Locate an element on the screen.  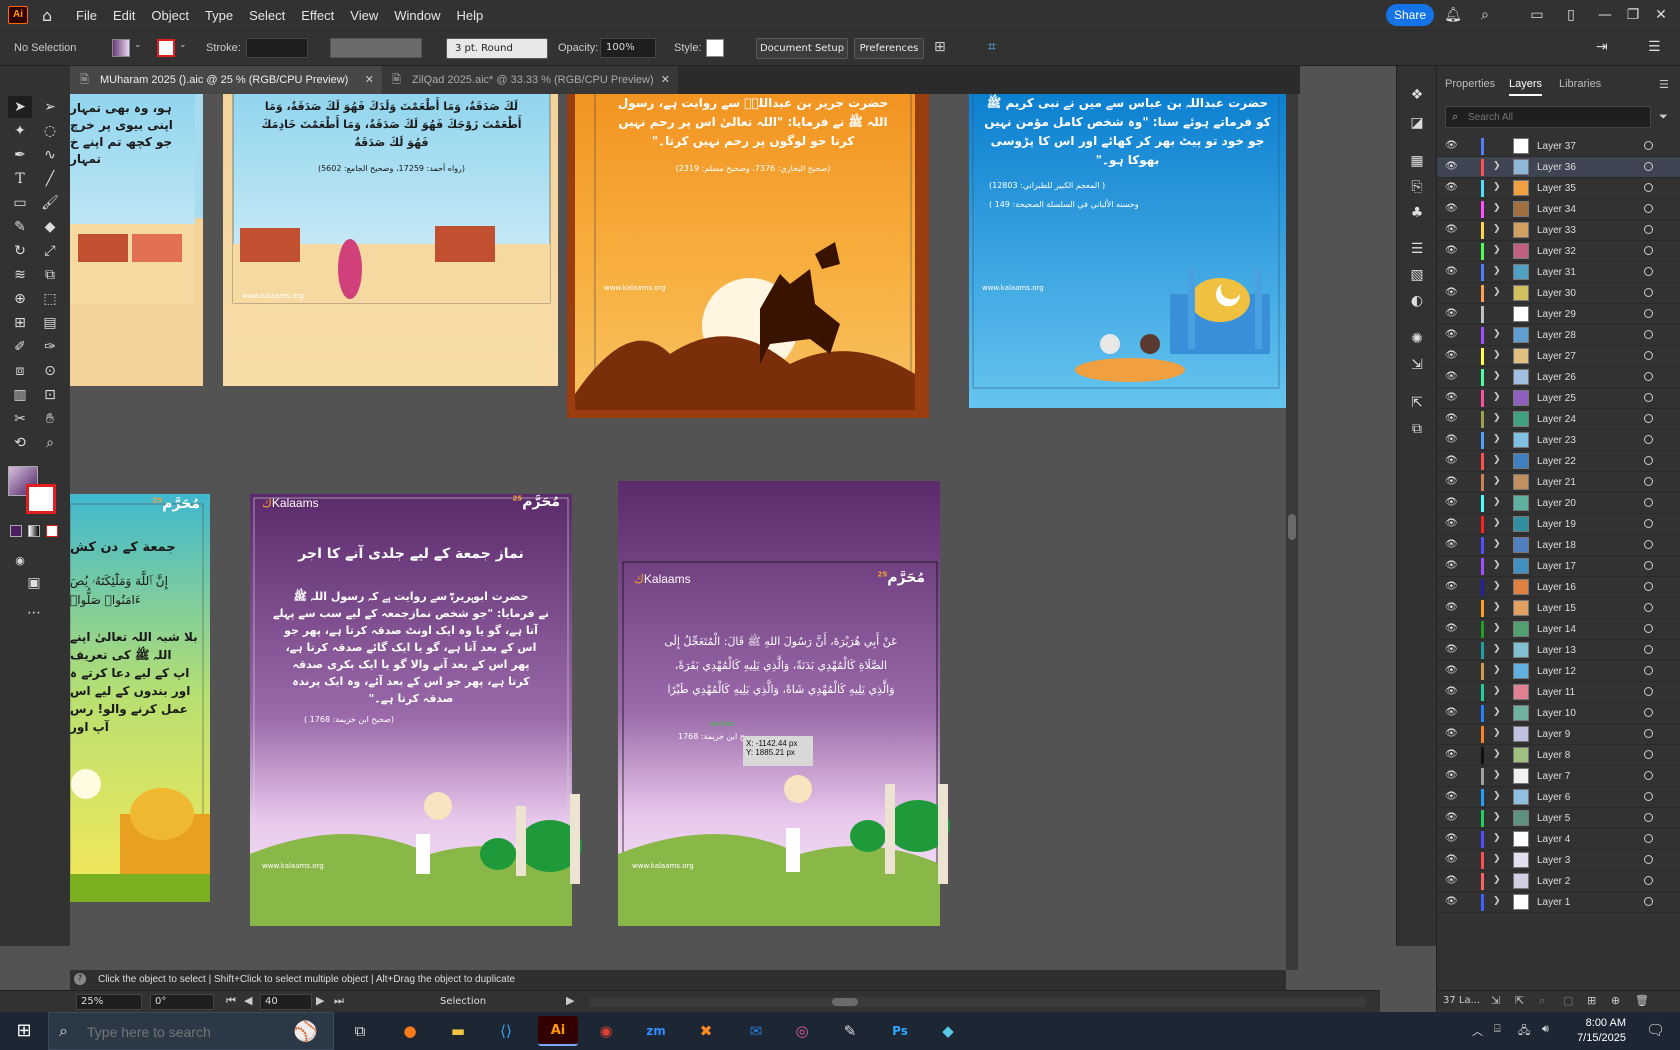
layer-row: 👁︎ ❯ Layer 15 is located at coordinates (1558, 608).